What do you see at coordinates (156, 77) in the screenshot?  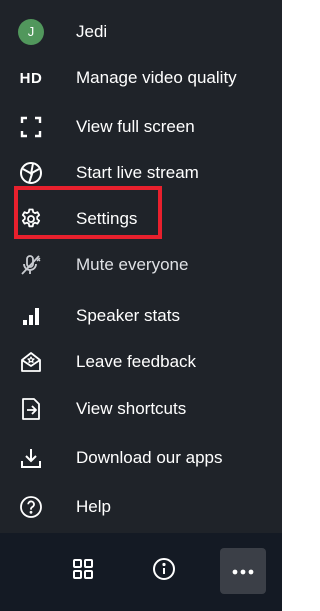 I see `menu-item-label: Manage video quality` at bounding box center [156, 77].